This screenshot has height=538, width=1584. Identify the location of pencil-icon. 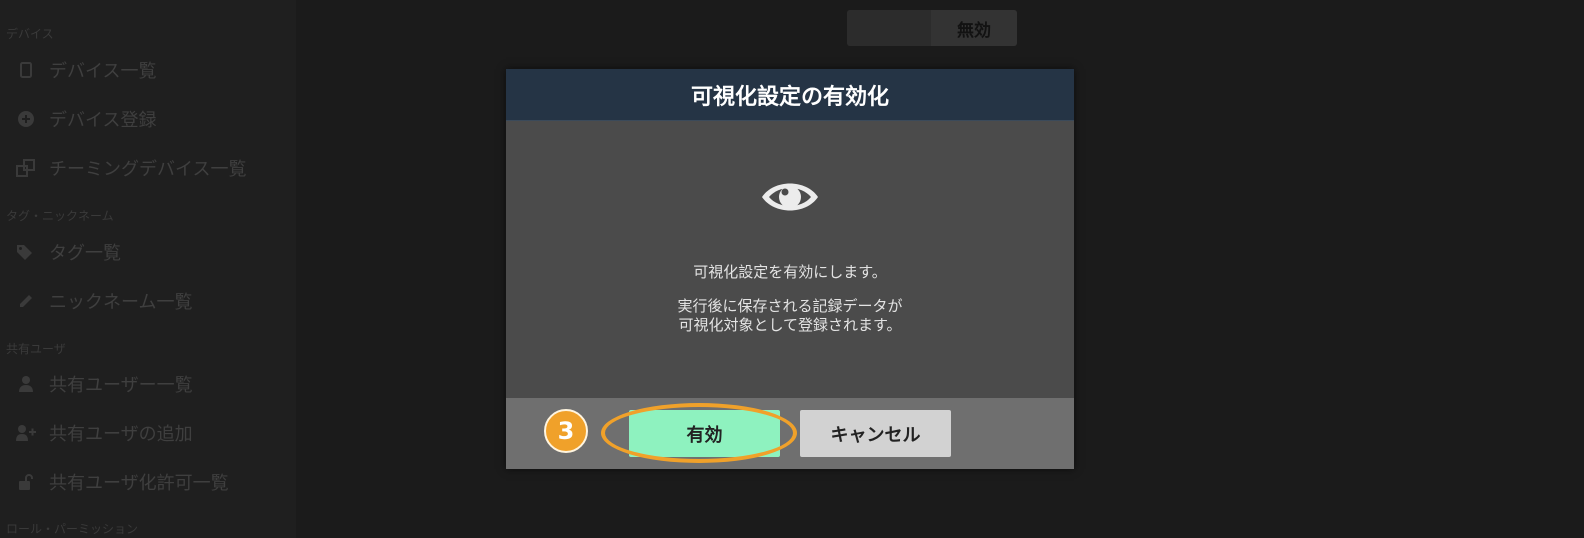
(26, 301).